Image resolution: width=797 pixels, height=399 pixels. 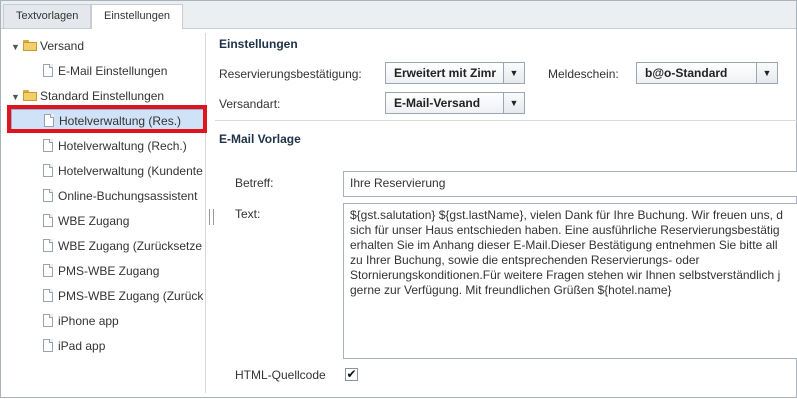 What do you see at coordinates (398, 15) in the screenshot?
I see `tab-bar: Textvorlagen Einstellungen` at bounding box center [398, 15].